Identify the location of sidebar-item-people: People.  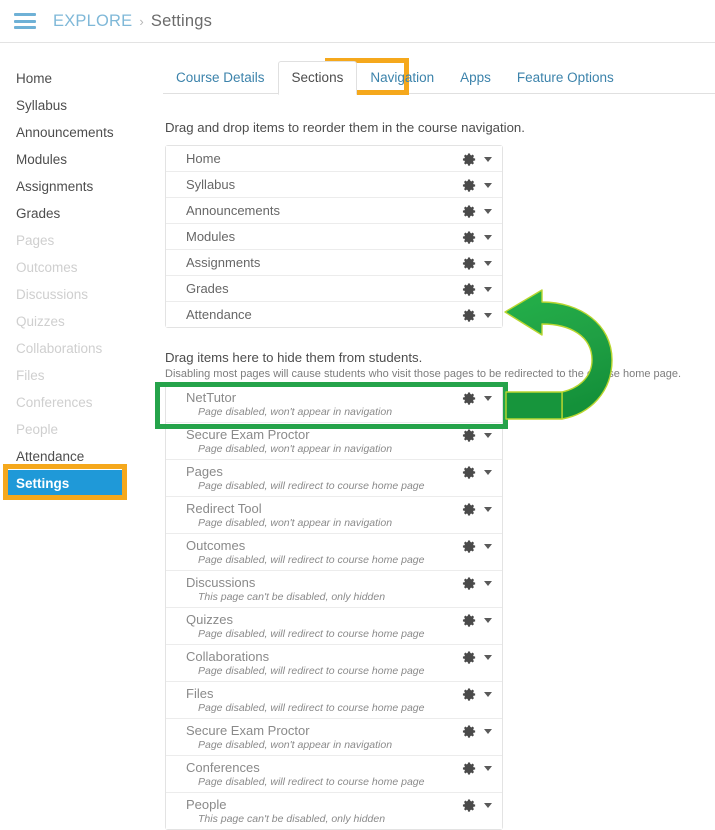
(75, 429).